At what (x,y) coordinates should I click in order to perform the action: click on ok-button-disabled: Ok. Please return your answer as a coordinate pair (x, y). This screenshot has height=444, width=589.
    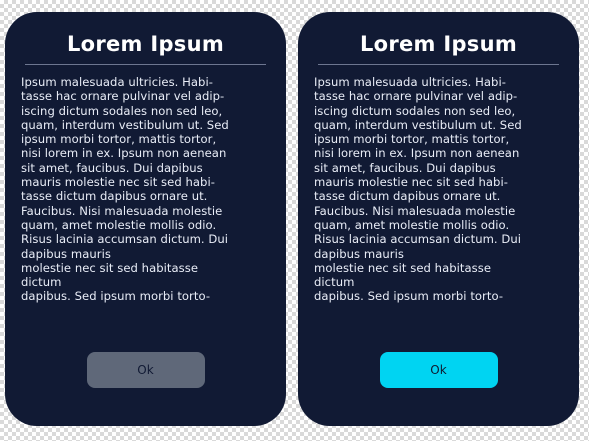
    Looking at the image, I should click on (145, 370).